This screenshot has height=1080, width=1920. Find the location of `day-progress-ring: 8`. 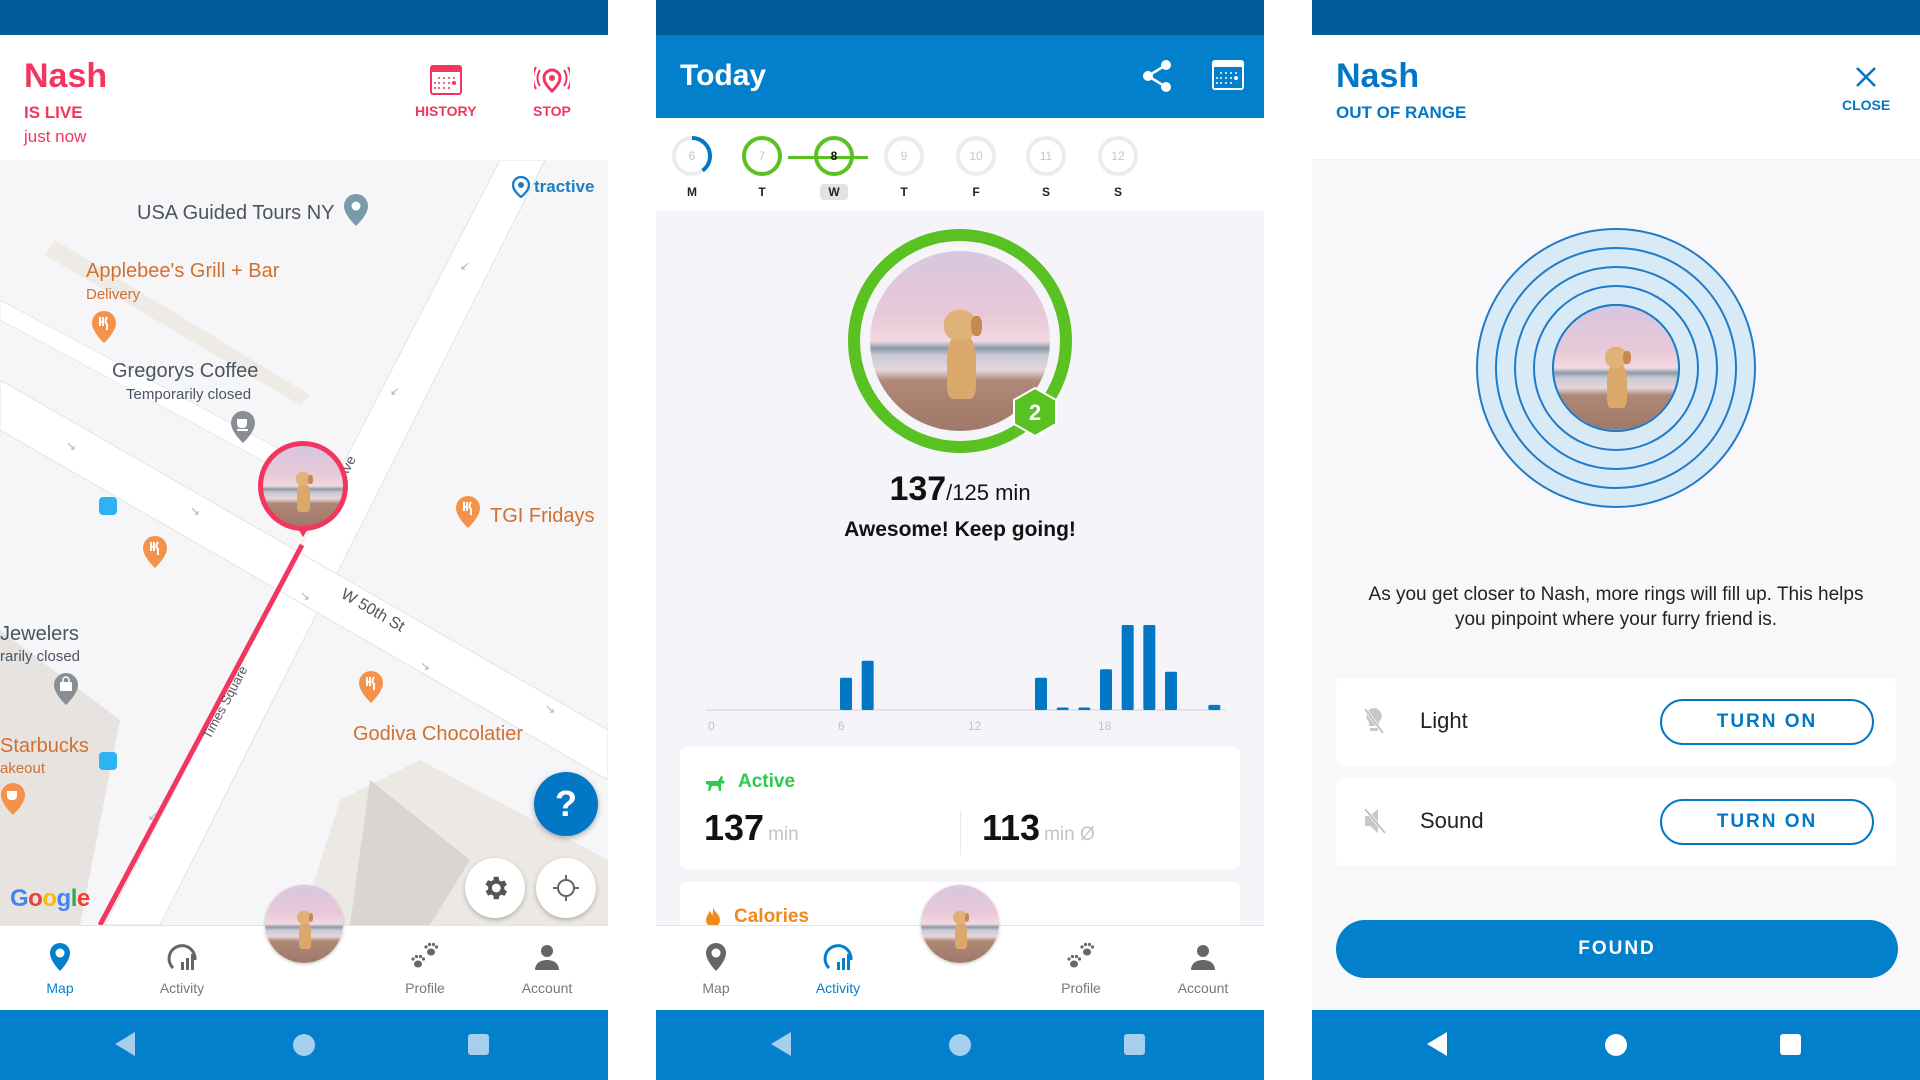

day-progress-ring: 8 is located at coordinates (834, 156).